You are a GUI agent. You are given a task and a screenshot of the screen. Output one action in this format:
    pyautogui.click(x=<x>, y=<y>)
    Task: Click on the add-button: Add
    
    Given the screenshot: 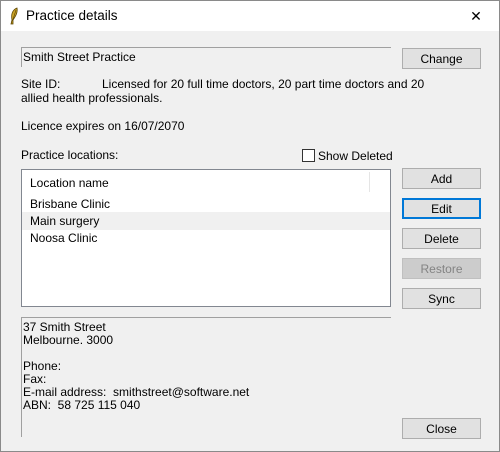 What is the action you would take?
    pyautogui.click(x=441, y=178)
    